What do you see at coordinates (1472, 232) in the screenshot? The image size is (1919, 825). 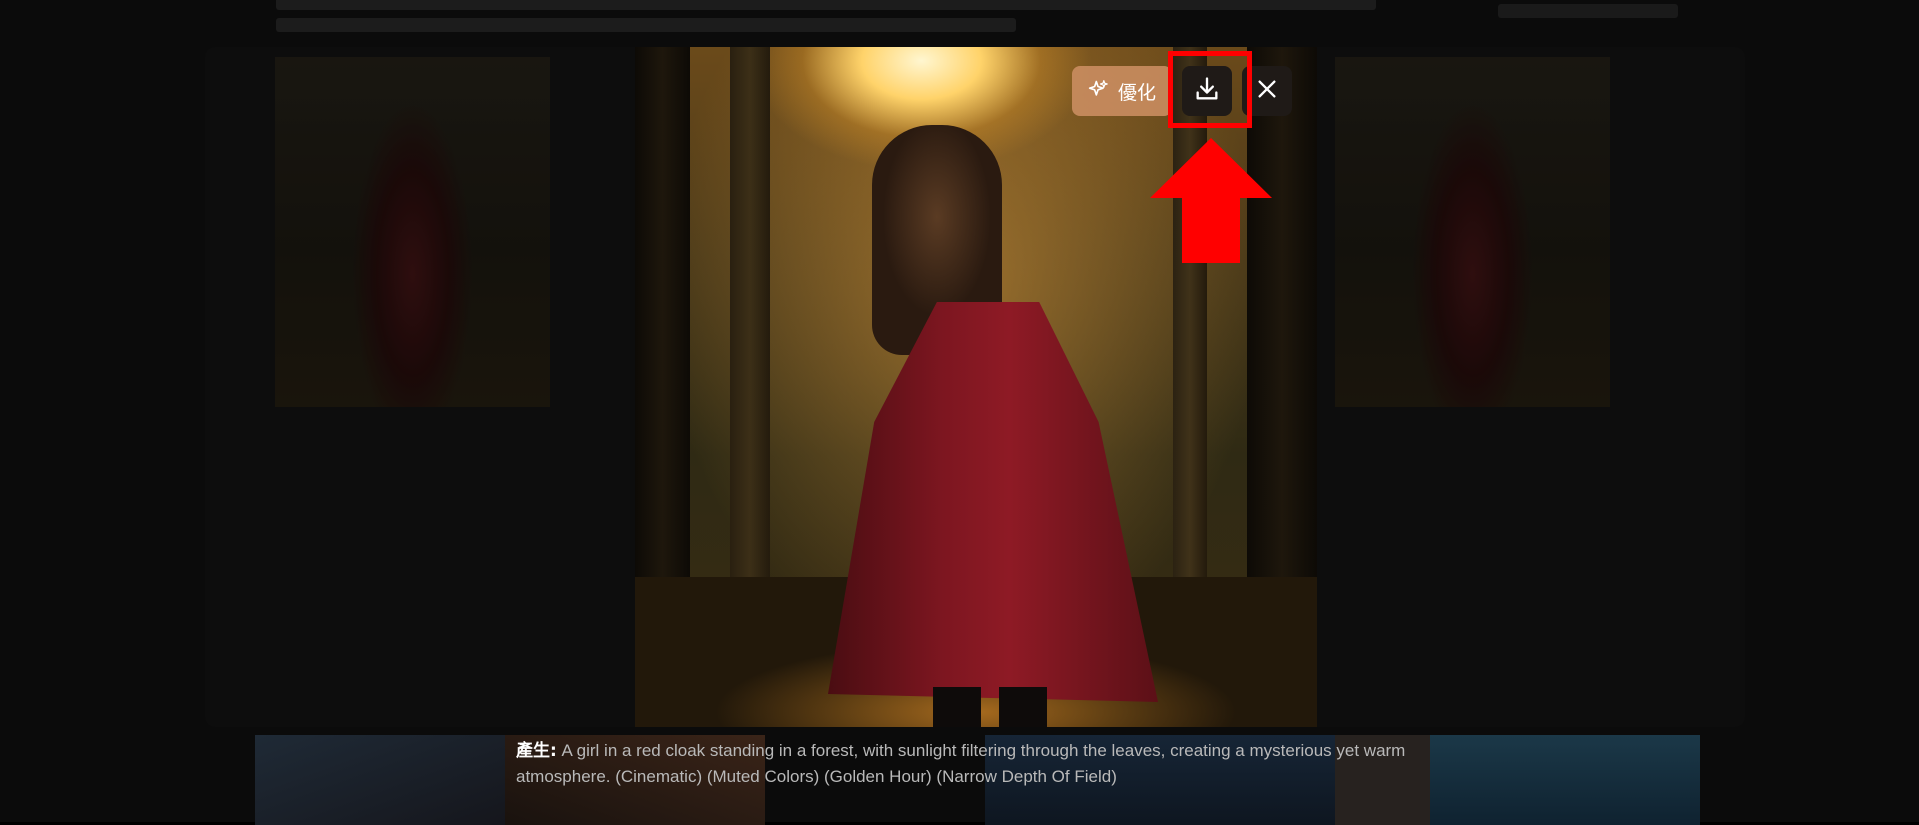 I see `next-image` at bounding box center [1472, 232].